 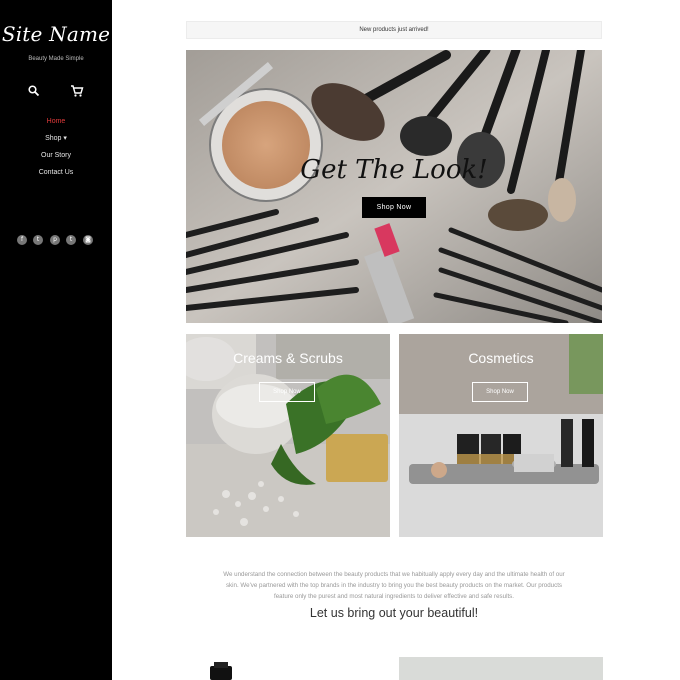 What do you see at coordinates (56, 159) in the screenshot?
I see `nav-item-our-story: Our Story` at bounding box center [56, 159].